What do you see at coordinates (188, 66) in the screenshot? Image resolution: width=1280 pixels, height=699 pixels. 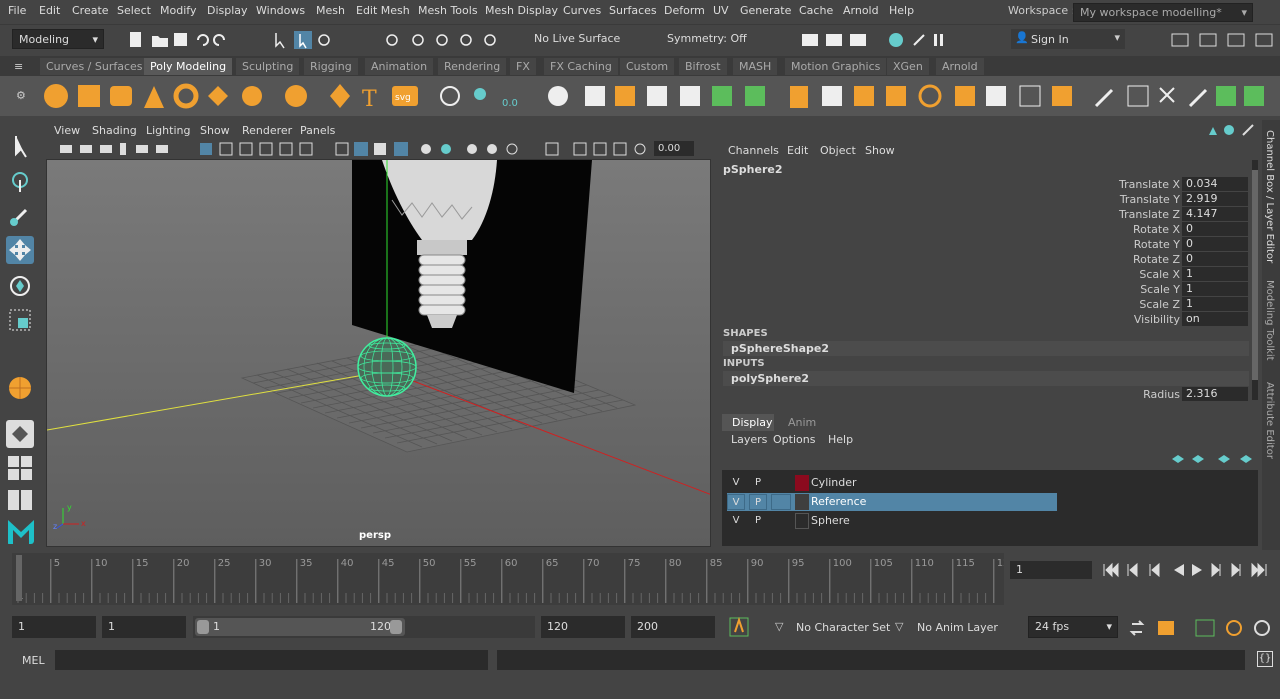 I see `shelf-tab-poly-modeling: Poly Modeling` at bounding box center [188, 66].